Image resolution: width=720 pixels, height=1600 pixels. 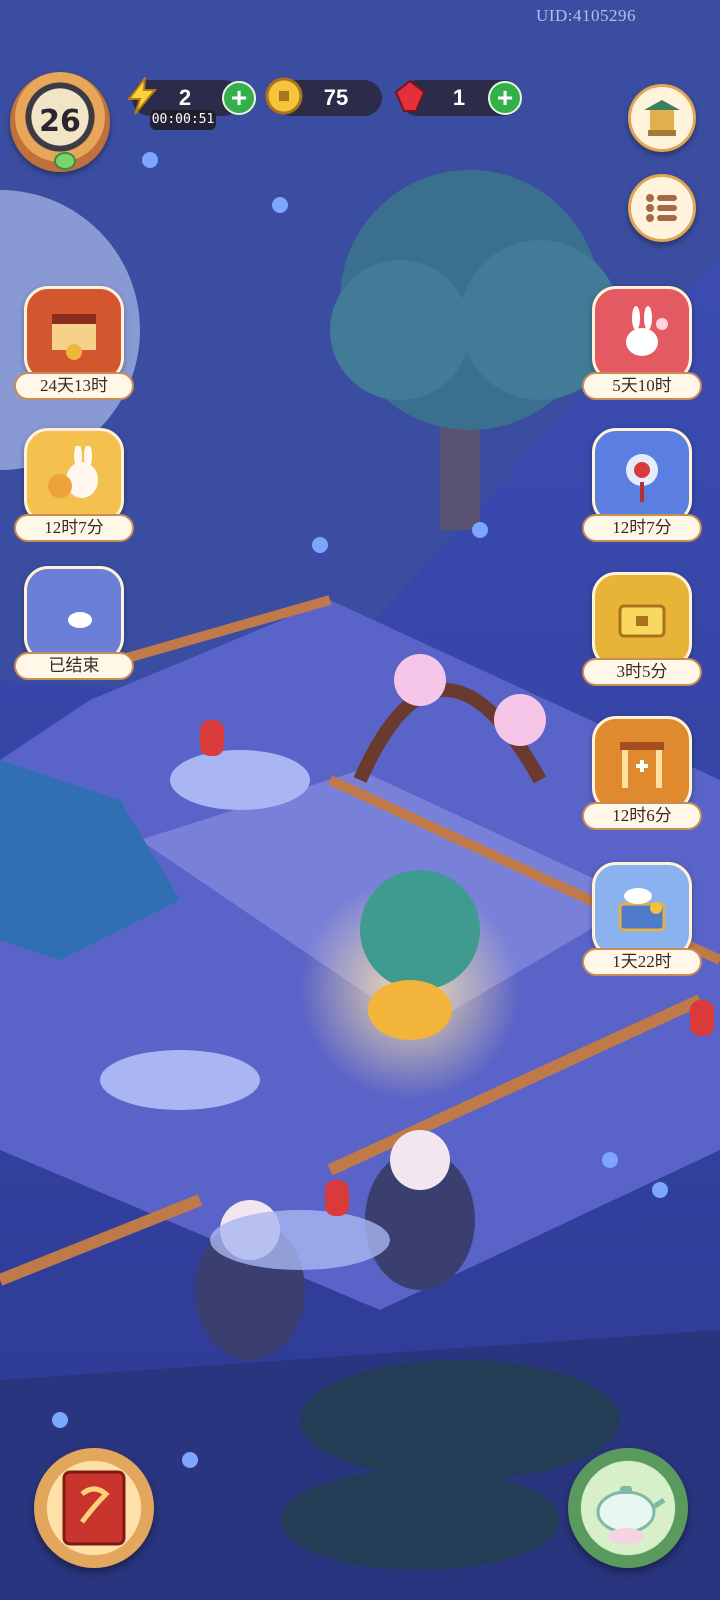 I want to click on teapot-button, so click(x=628, y=1508).